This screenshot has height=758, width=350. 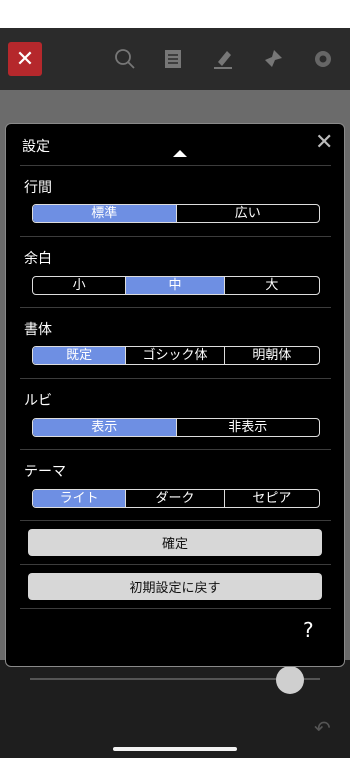 What do you see at coordinates (38, 330) in the screenshot?
I see `font-label: 書体` at bounding box center [38, 330].